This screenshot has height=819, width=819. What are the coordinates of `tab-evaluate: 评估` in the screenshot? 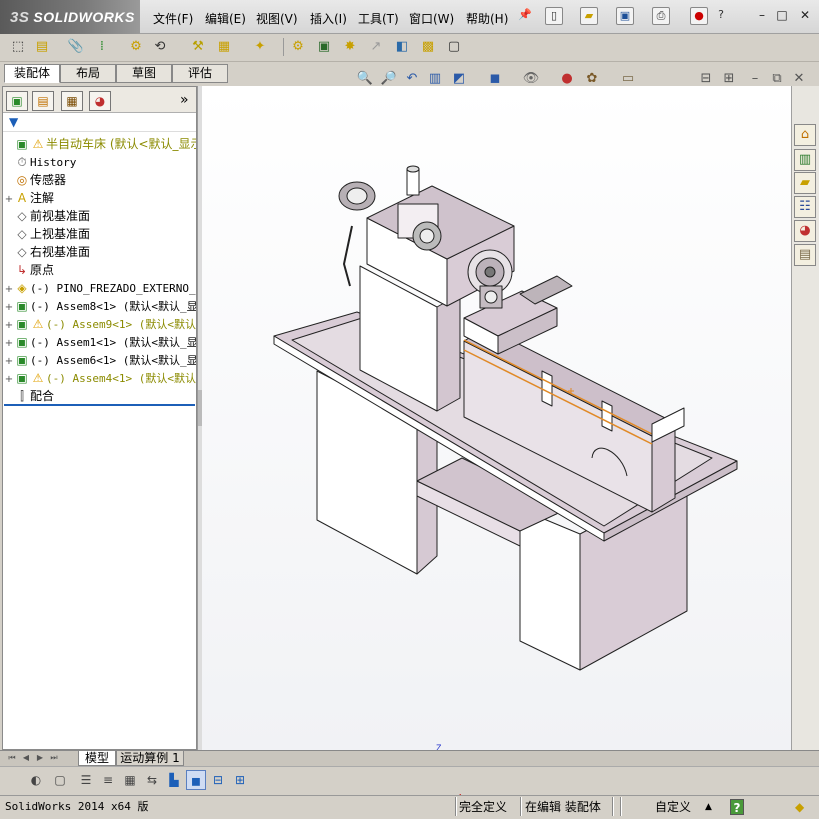 It's located at (200, 73).